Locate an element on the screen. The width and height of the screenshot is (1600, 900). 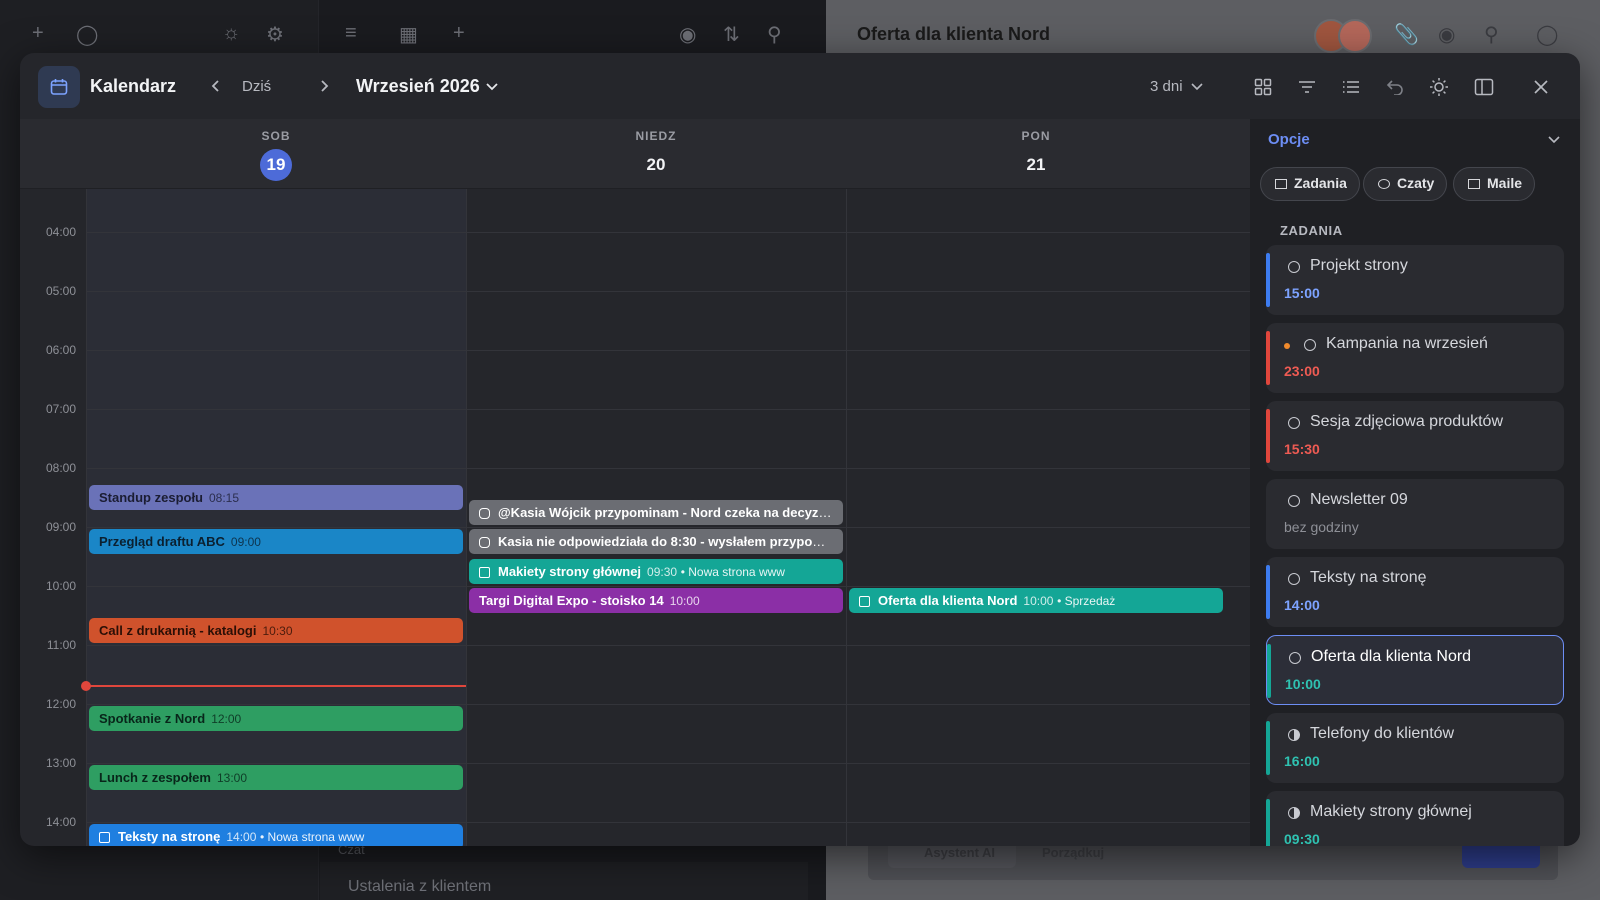
list-icon is located at coordinates (1351, 87).